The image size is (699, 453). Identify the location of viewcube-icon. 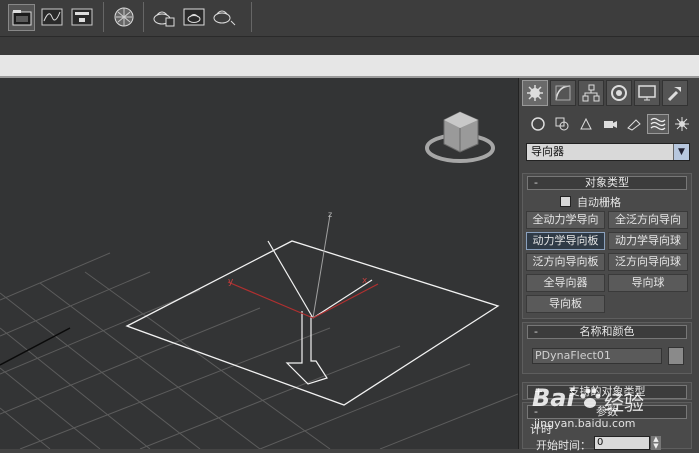
(460, 137).